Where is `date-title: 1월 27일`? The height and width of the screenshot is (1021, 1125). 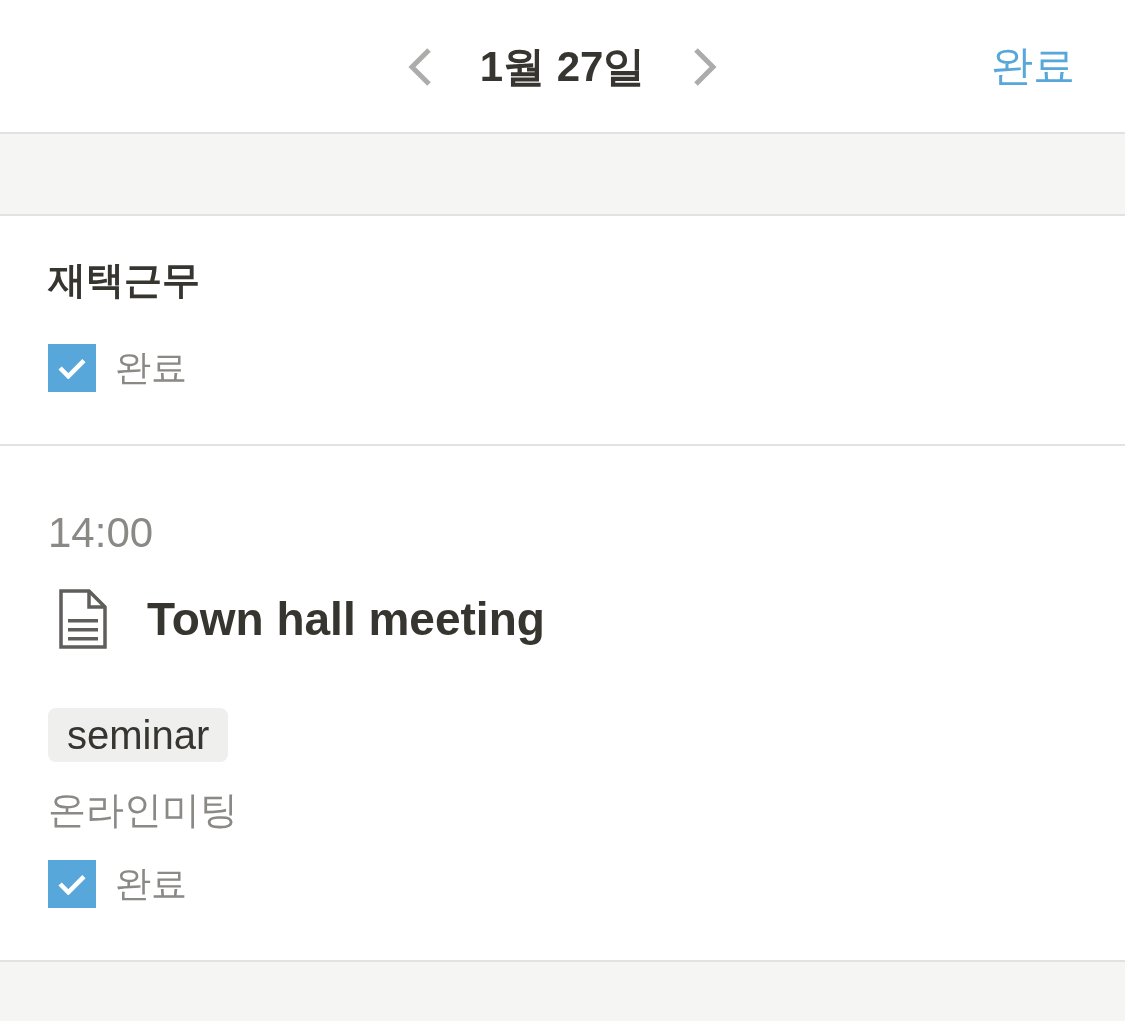 date-title: 1월 27일 is located at coordinates (562, 67).